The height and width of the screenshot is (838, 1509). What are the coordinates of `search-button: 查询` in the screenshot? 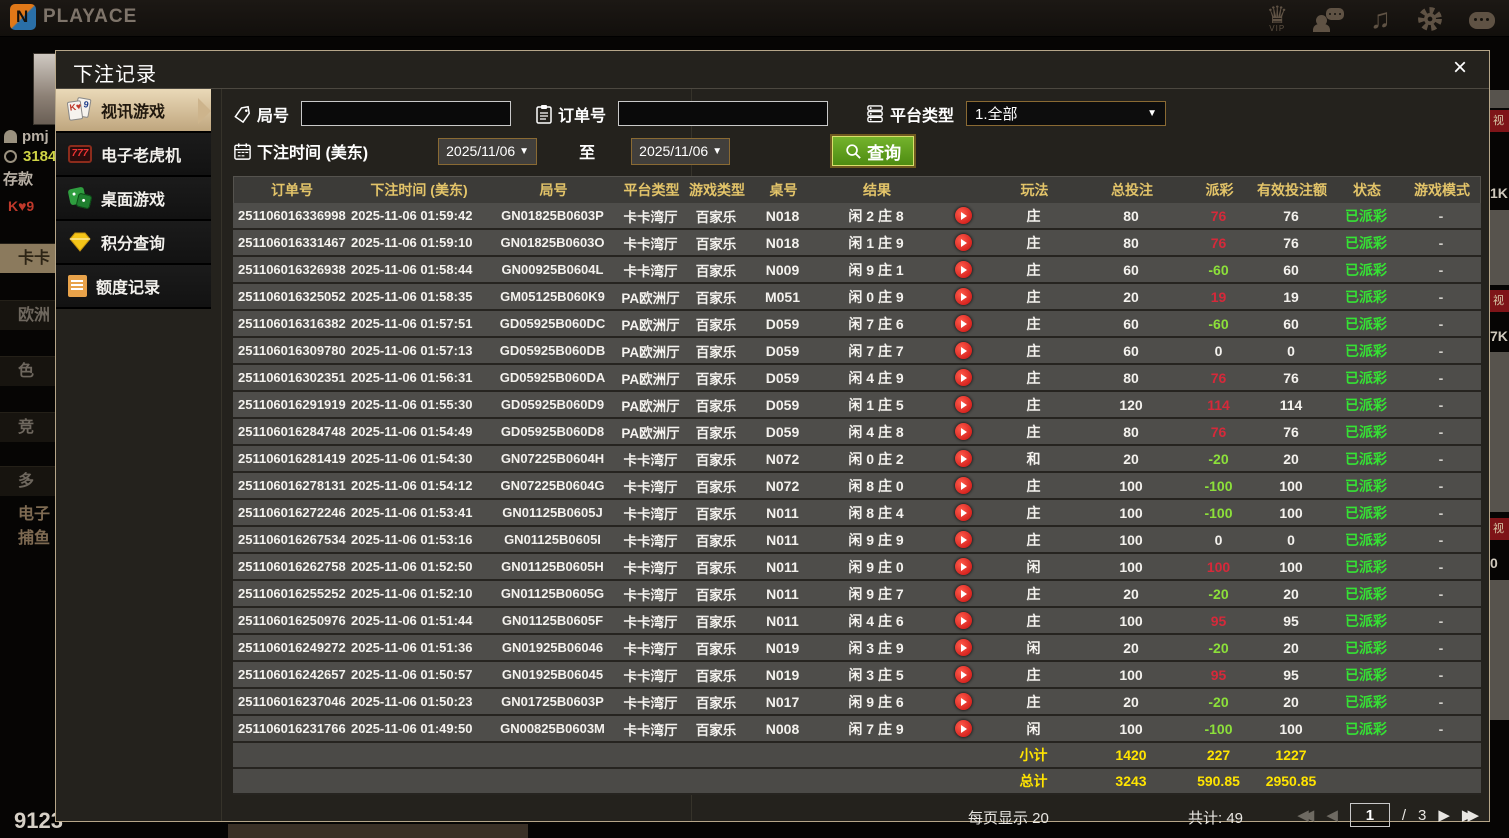 It's located at (873, 151).